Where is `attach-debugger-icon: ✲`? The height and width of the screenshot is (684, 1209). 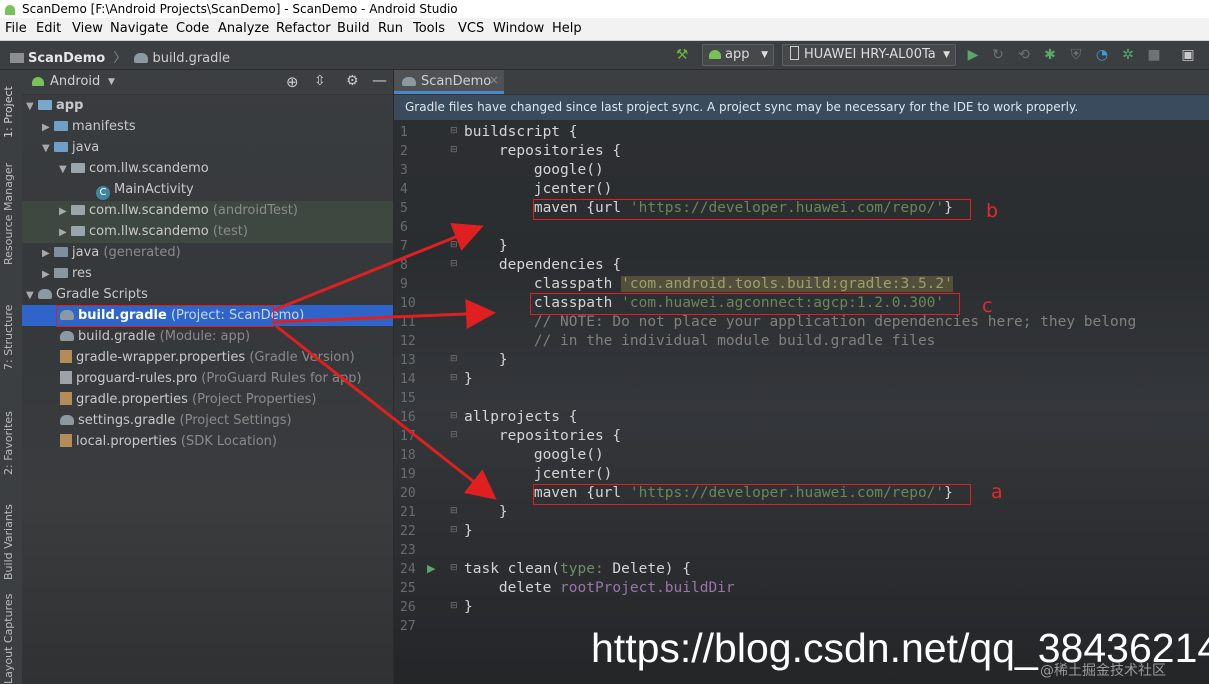 attach-debugger-icon: ✲ is located at coordinates (1128, 55).